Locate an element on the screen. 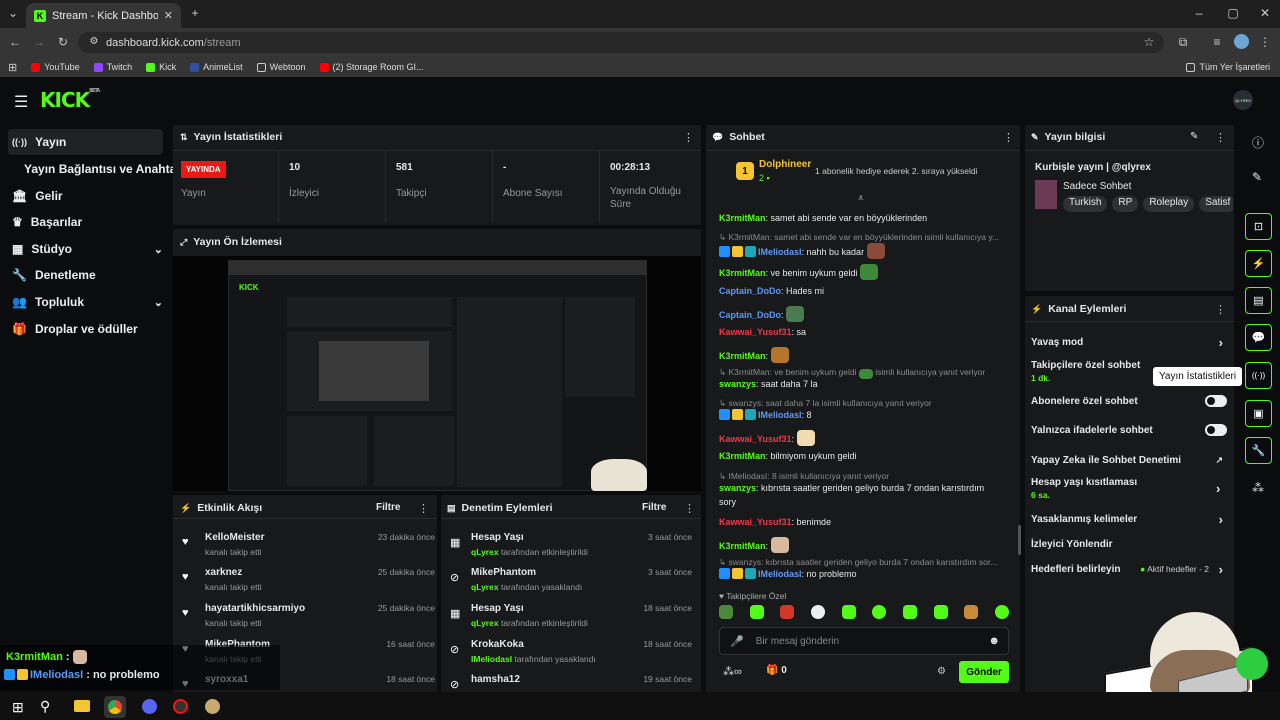 This screenshot has width=1280, height=720. maximize-icon: ▢ is located at coordinates (1233, 13).